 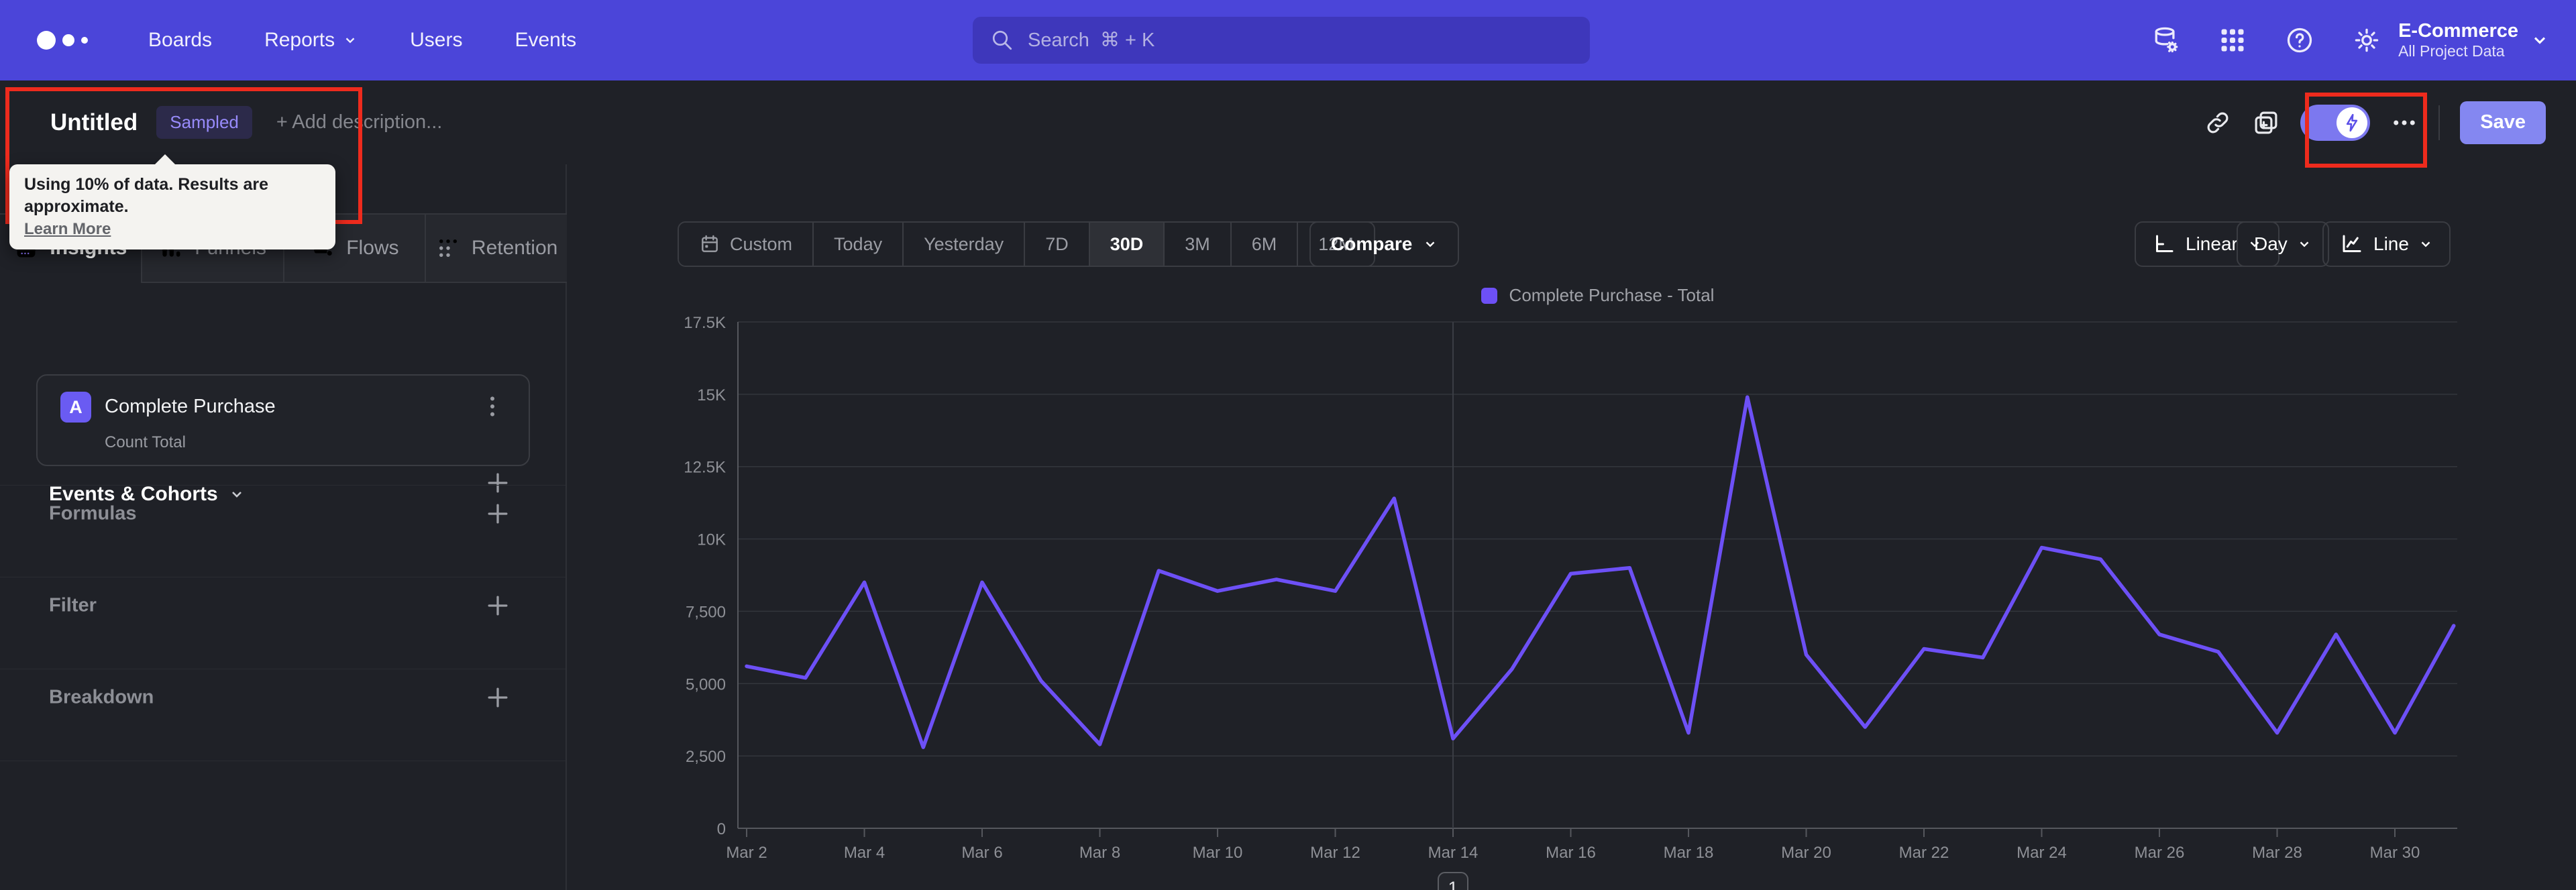 What do you see at coordinates (492, 406) in the screenshot?
I see `kebab-menu-icon` at bounding box center [492, 406].